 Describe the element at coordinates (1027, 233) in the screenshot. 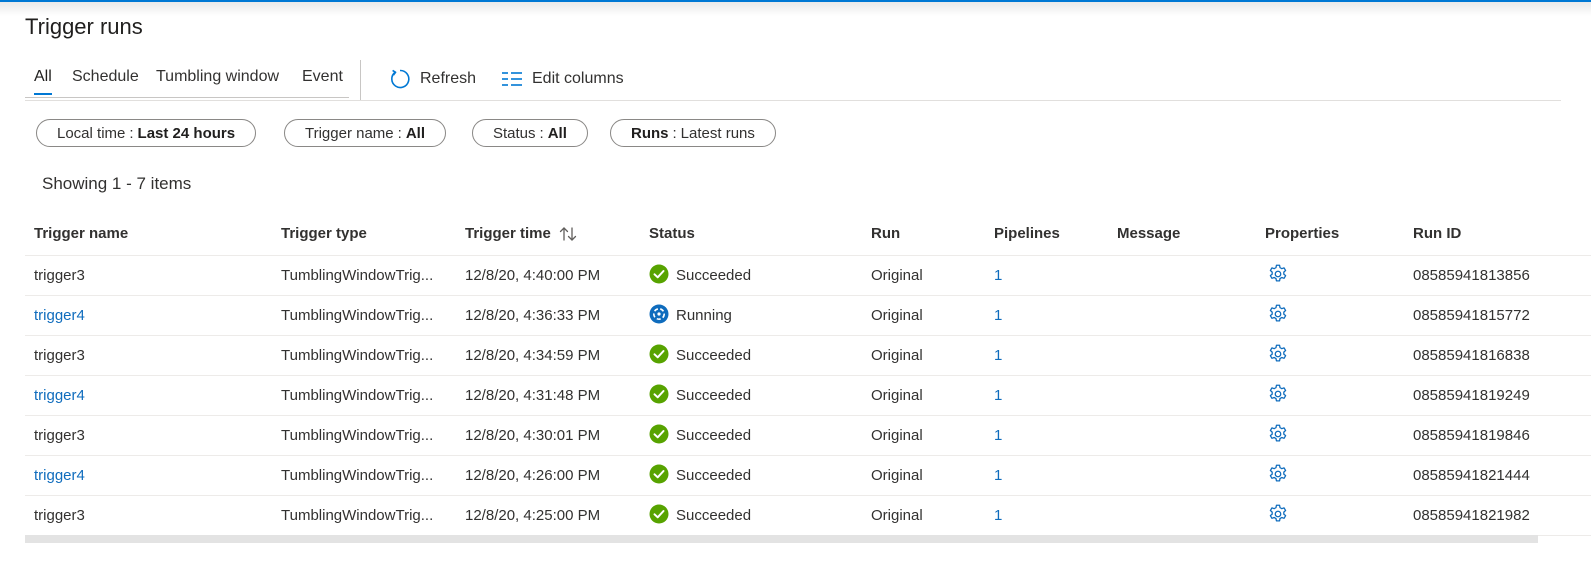

I see `column-header-pipelines: Pipelines` at that location.